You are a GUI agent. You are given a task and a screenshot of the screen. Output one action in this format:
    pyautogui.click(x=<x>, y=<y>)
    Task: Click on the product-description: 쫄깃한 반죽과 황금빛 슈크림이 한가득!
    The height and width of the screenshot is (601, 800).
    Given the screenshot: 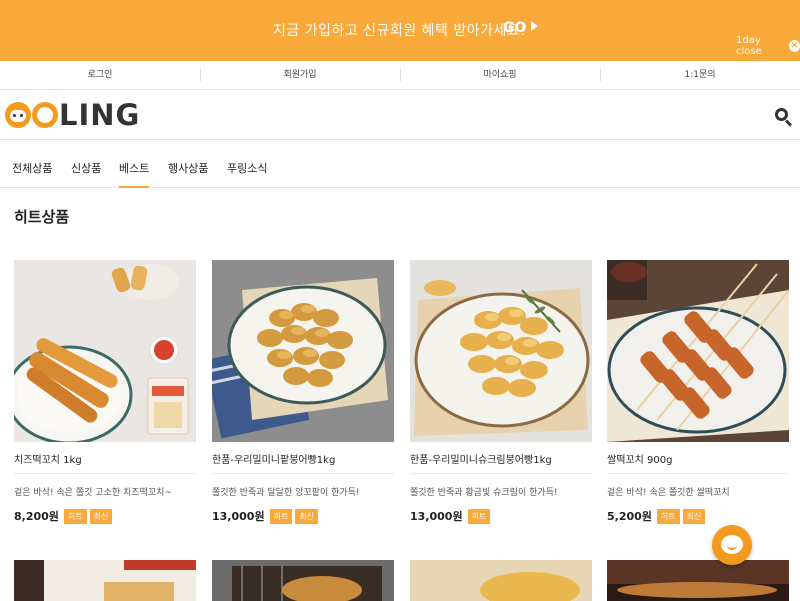 What is the action you would take?
    pyautogui.click(x=484, y=493)
    